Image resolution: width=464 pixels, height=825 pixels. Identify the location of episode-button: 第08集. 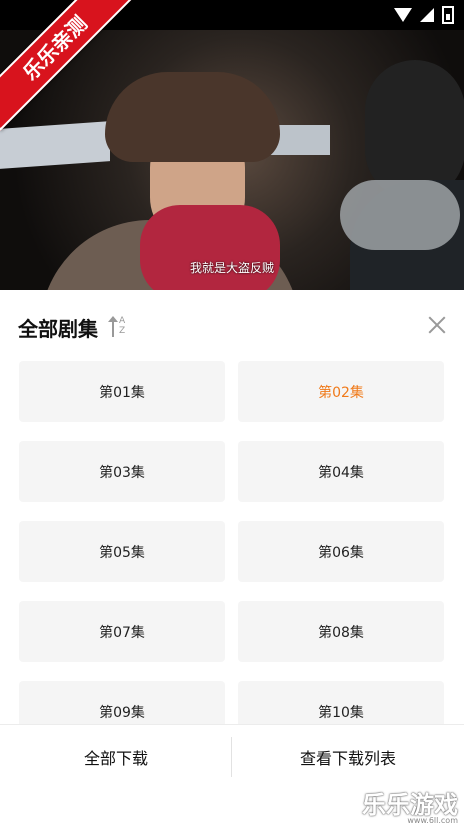
(341, 631).